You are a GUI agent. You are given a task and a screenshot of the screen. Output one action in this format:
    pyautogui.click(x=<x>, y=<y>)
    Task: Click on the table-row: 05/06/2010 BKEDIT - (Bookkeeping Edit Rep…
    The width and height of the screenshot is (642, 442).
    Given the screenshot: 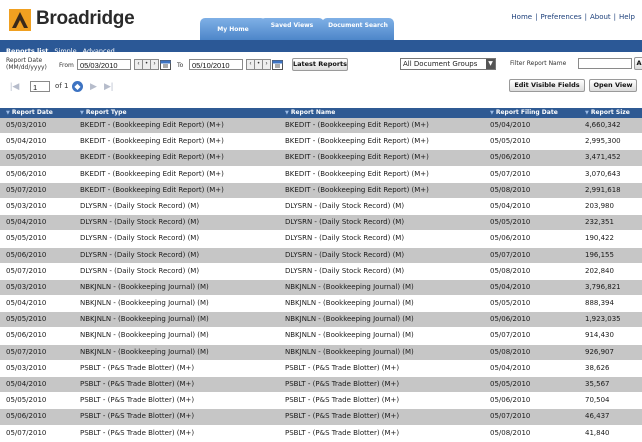 What is the action you would take?
    pyautogui.click(x=321, y=174)
    